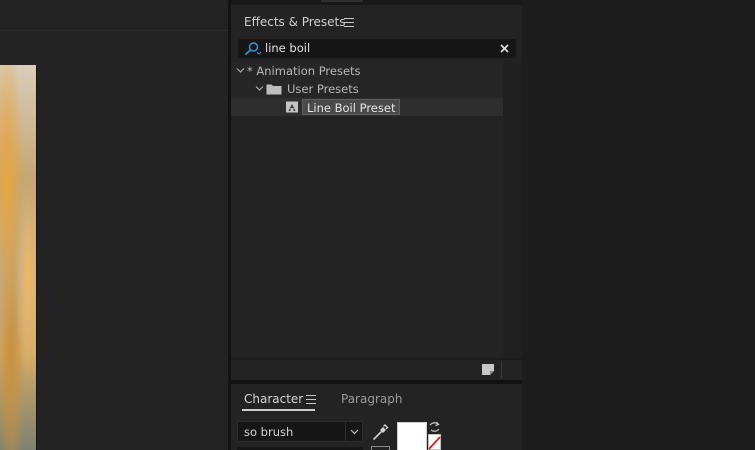 The image size is (755, 450). I want to click on footer-divider, so click(376, 359).